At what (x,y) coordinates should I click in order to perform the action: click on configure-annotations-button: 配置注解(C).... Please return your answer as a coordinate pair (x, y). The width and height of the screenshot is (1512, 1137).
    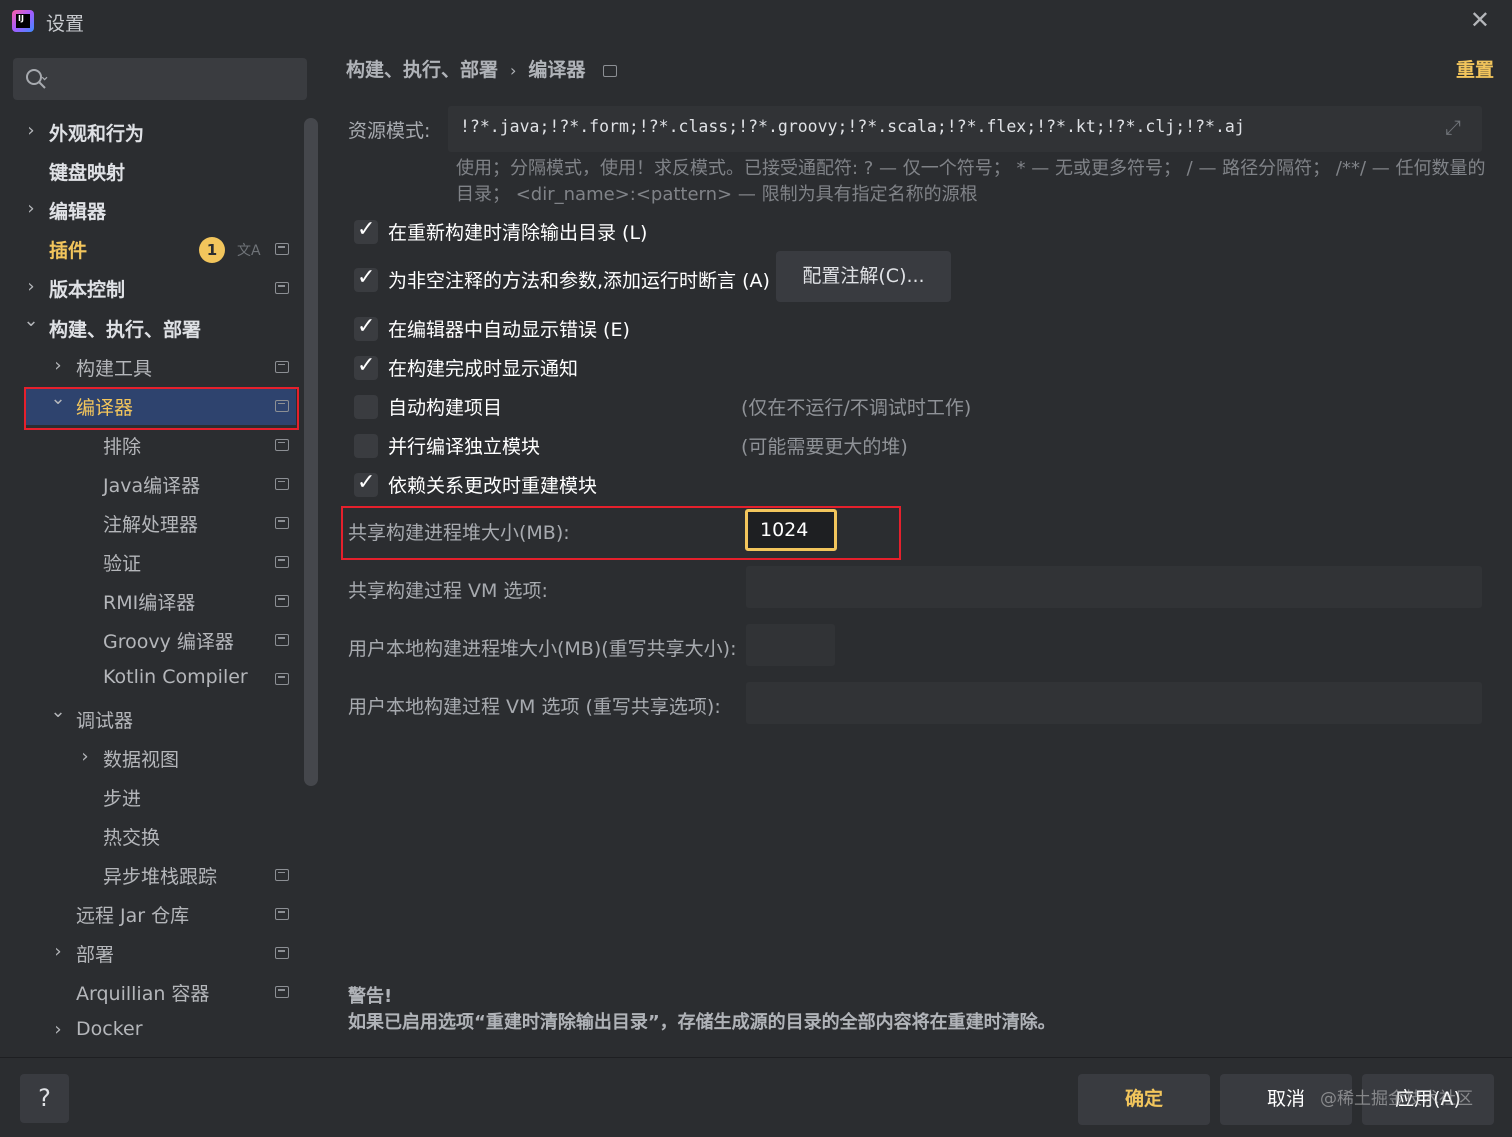
    Looking at the image, I should click on (863, 276).